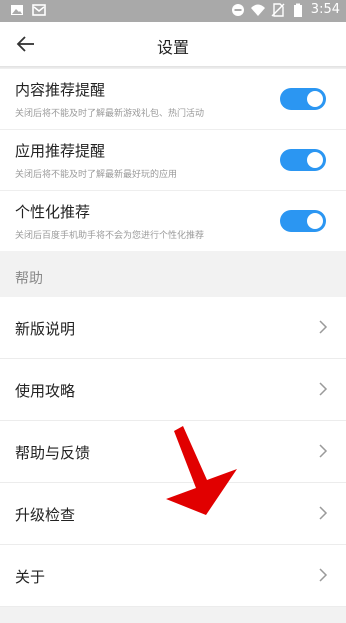 The image size is (346, 623). What do you see at coordinates (53, 212) in the screenshot?
I see `toggle-label: 个性化推荐` at bounding box center [53, 212].